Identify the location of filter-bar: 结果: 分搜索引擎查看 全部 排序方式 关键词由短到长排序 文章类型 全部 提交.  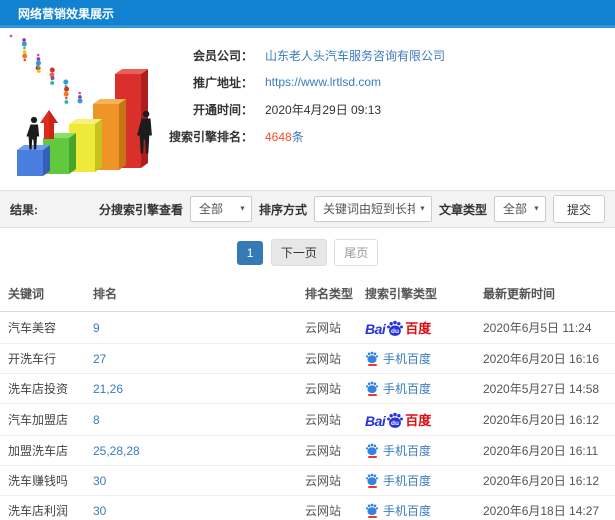
(307, 209).